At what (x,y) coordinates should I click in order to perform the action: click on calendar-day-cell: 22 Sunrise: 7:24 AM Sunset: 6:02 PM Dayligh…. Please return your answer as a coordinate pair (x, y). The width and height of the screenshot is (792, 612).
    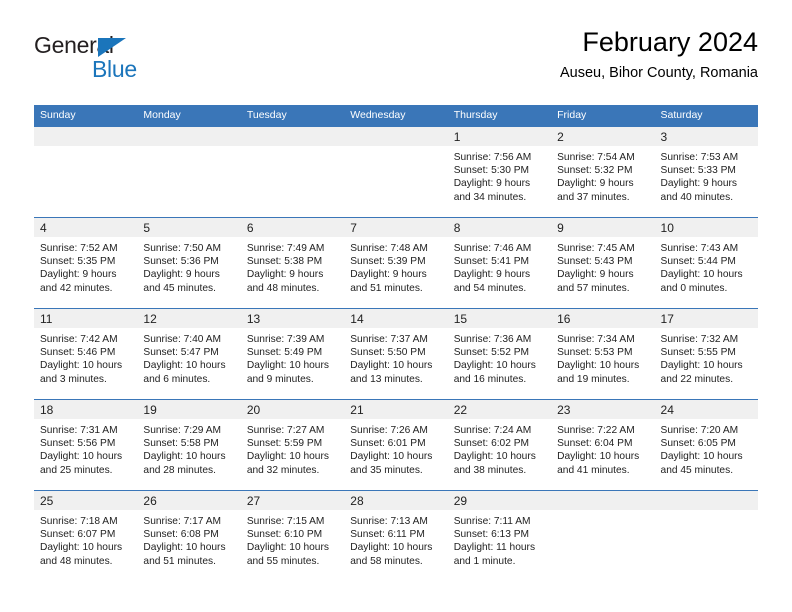
    Looking at the image, I should click on (499, 445).